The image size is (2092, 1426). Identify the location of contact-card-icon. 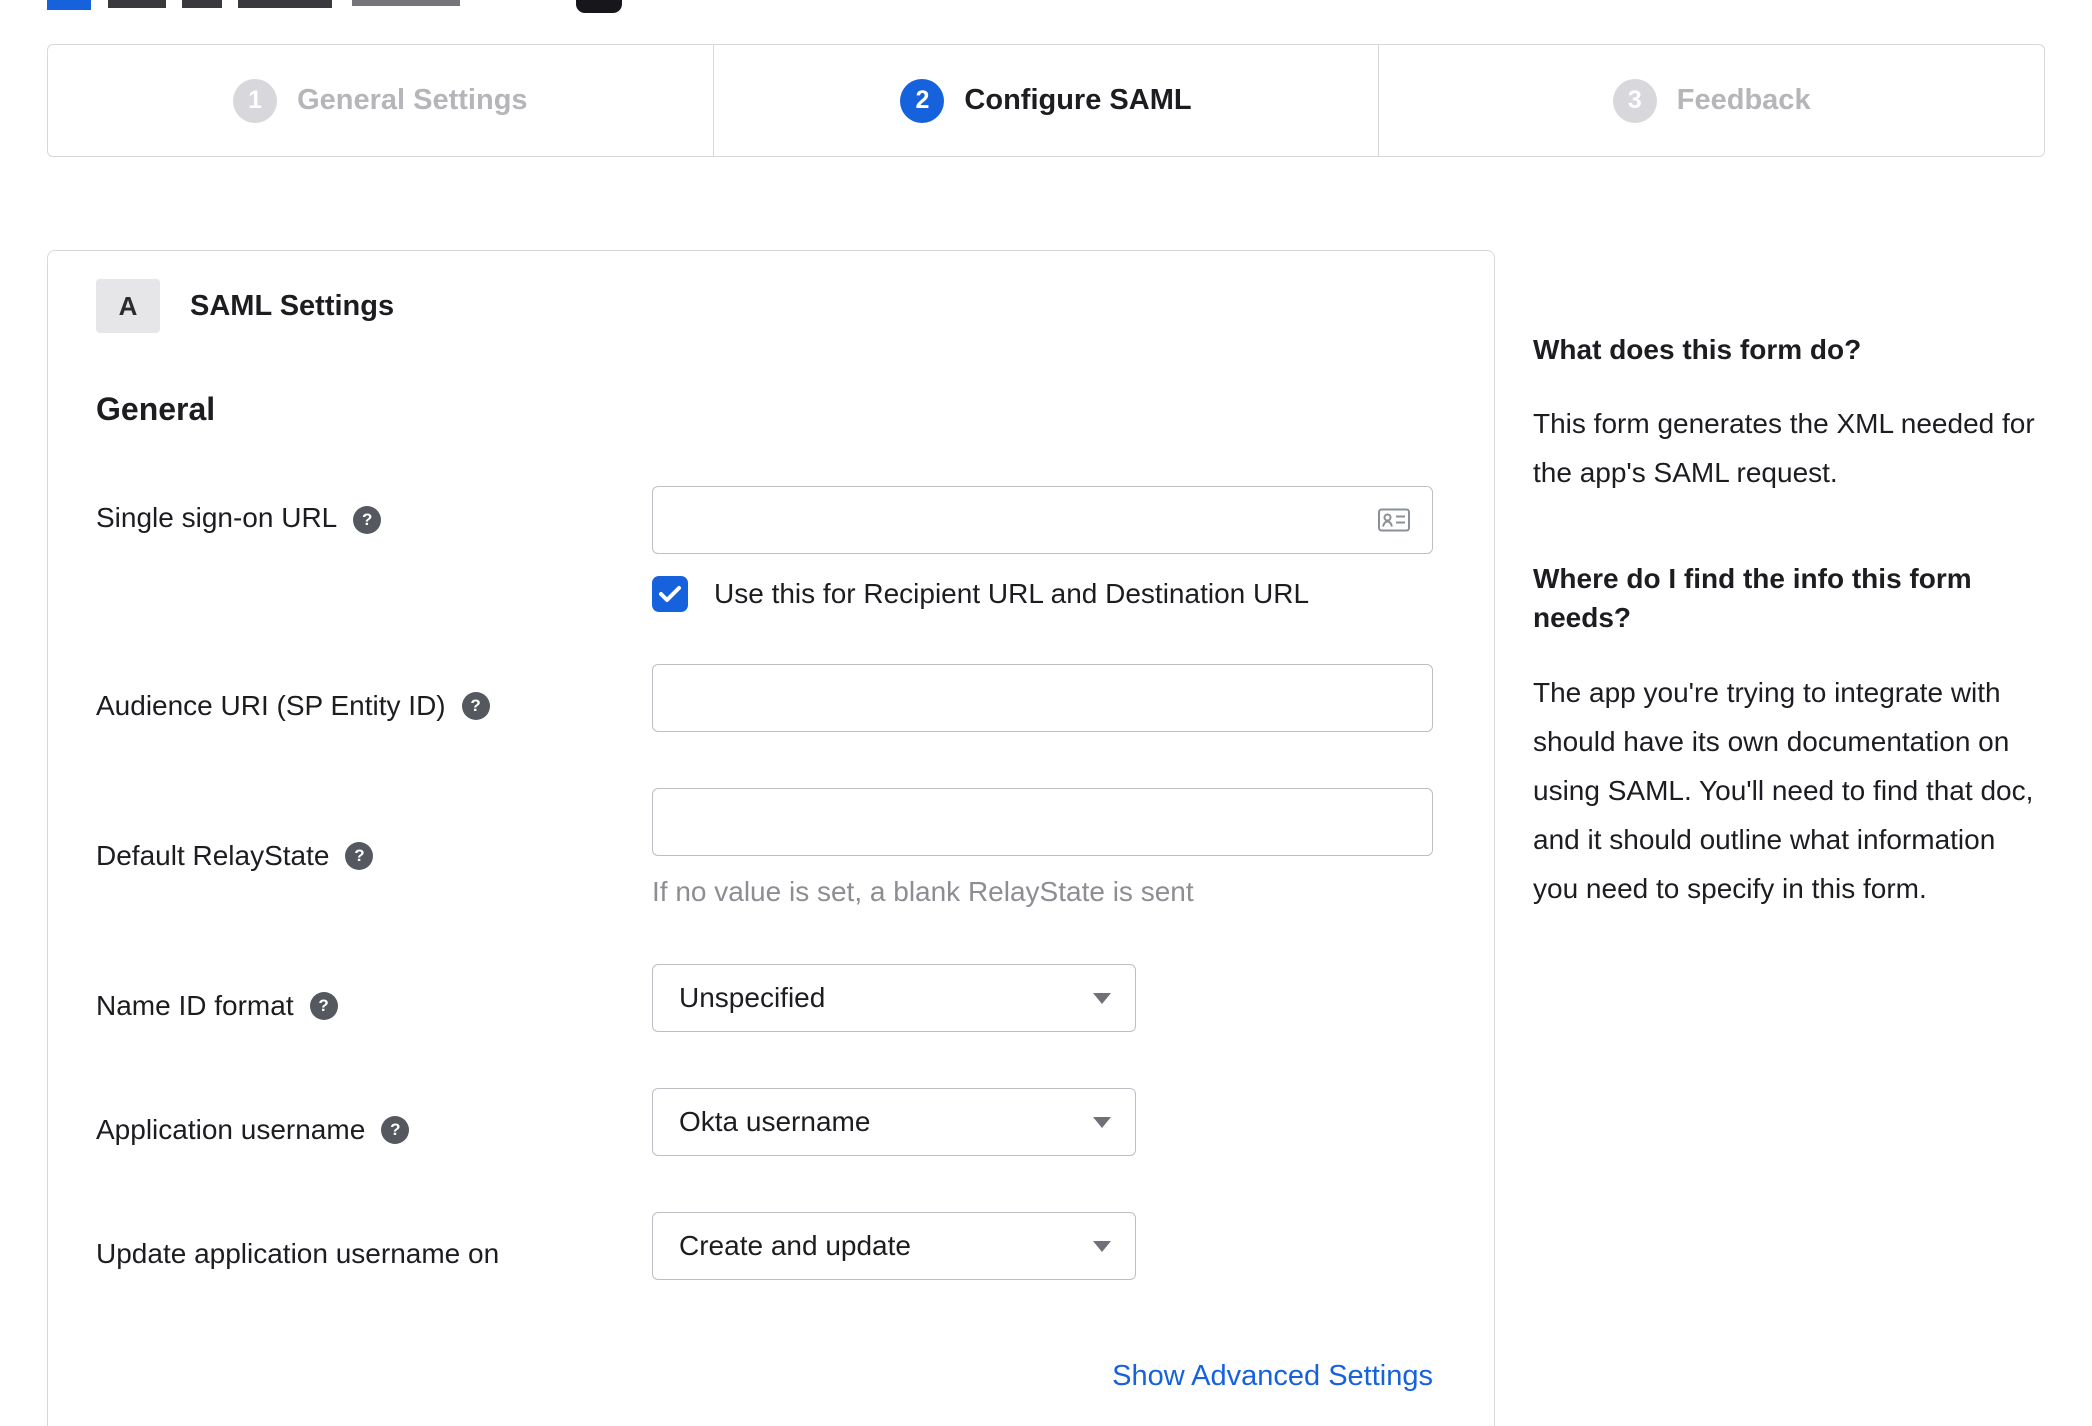
(1394, 520).